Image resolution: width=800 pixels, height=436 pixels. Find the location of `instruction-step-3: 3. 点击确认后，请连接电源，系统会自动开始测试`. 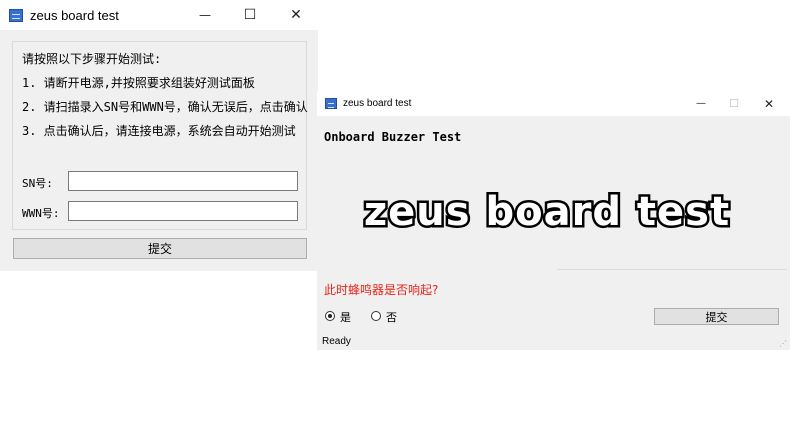

instruction-step-3: 3. 点击确认后，请连接电源，系统会自动开始测试 is located at coordinates (159, 131).